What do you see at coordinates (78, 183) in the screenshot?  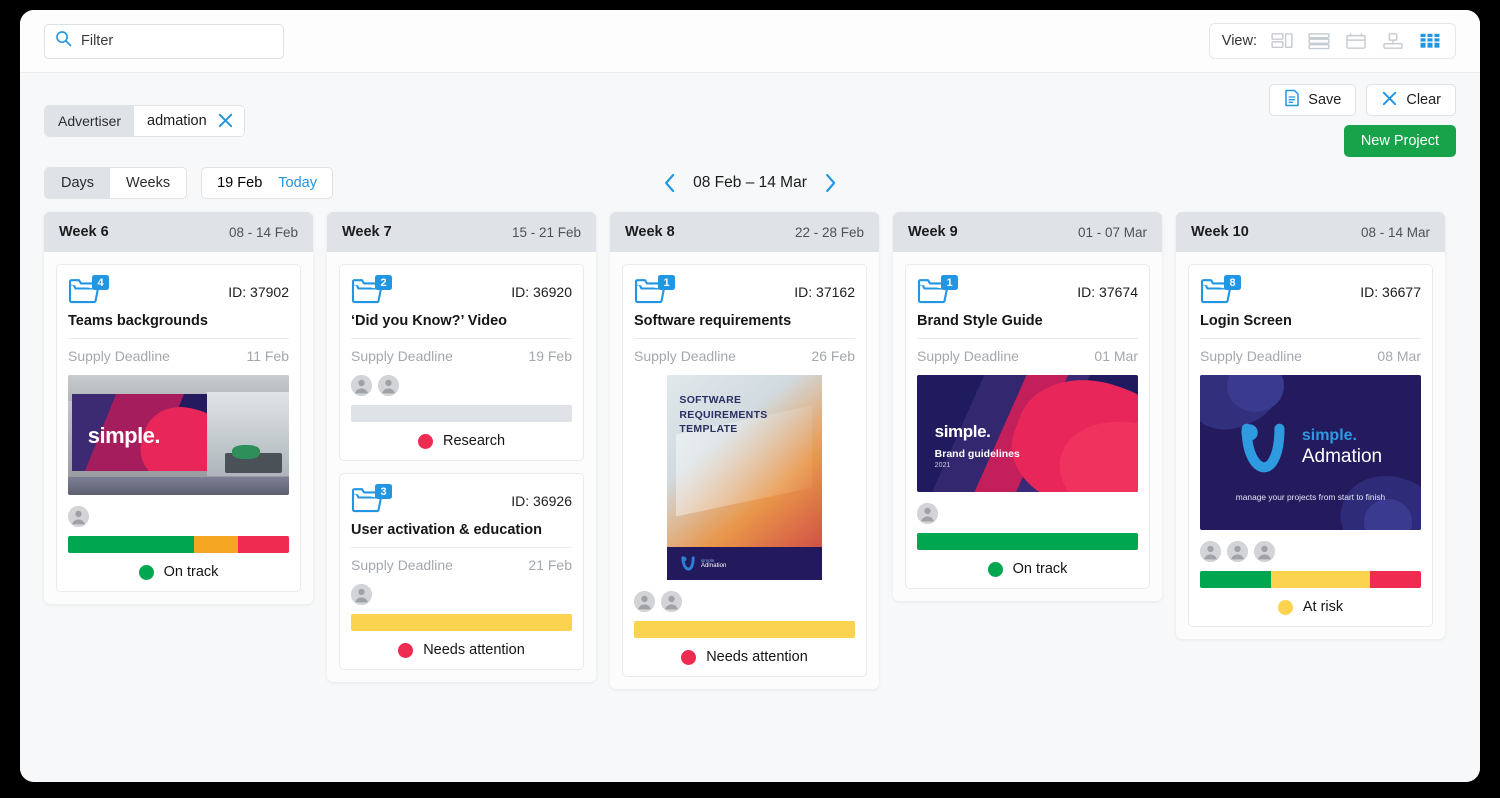 I see `days-toggle: Days` at bounding box center [78, 183].